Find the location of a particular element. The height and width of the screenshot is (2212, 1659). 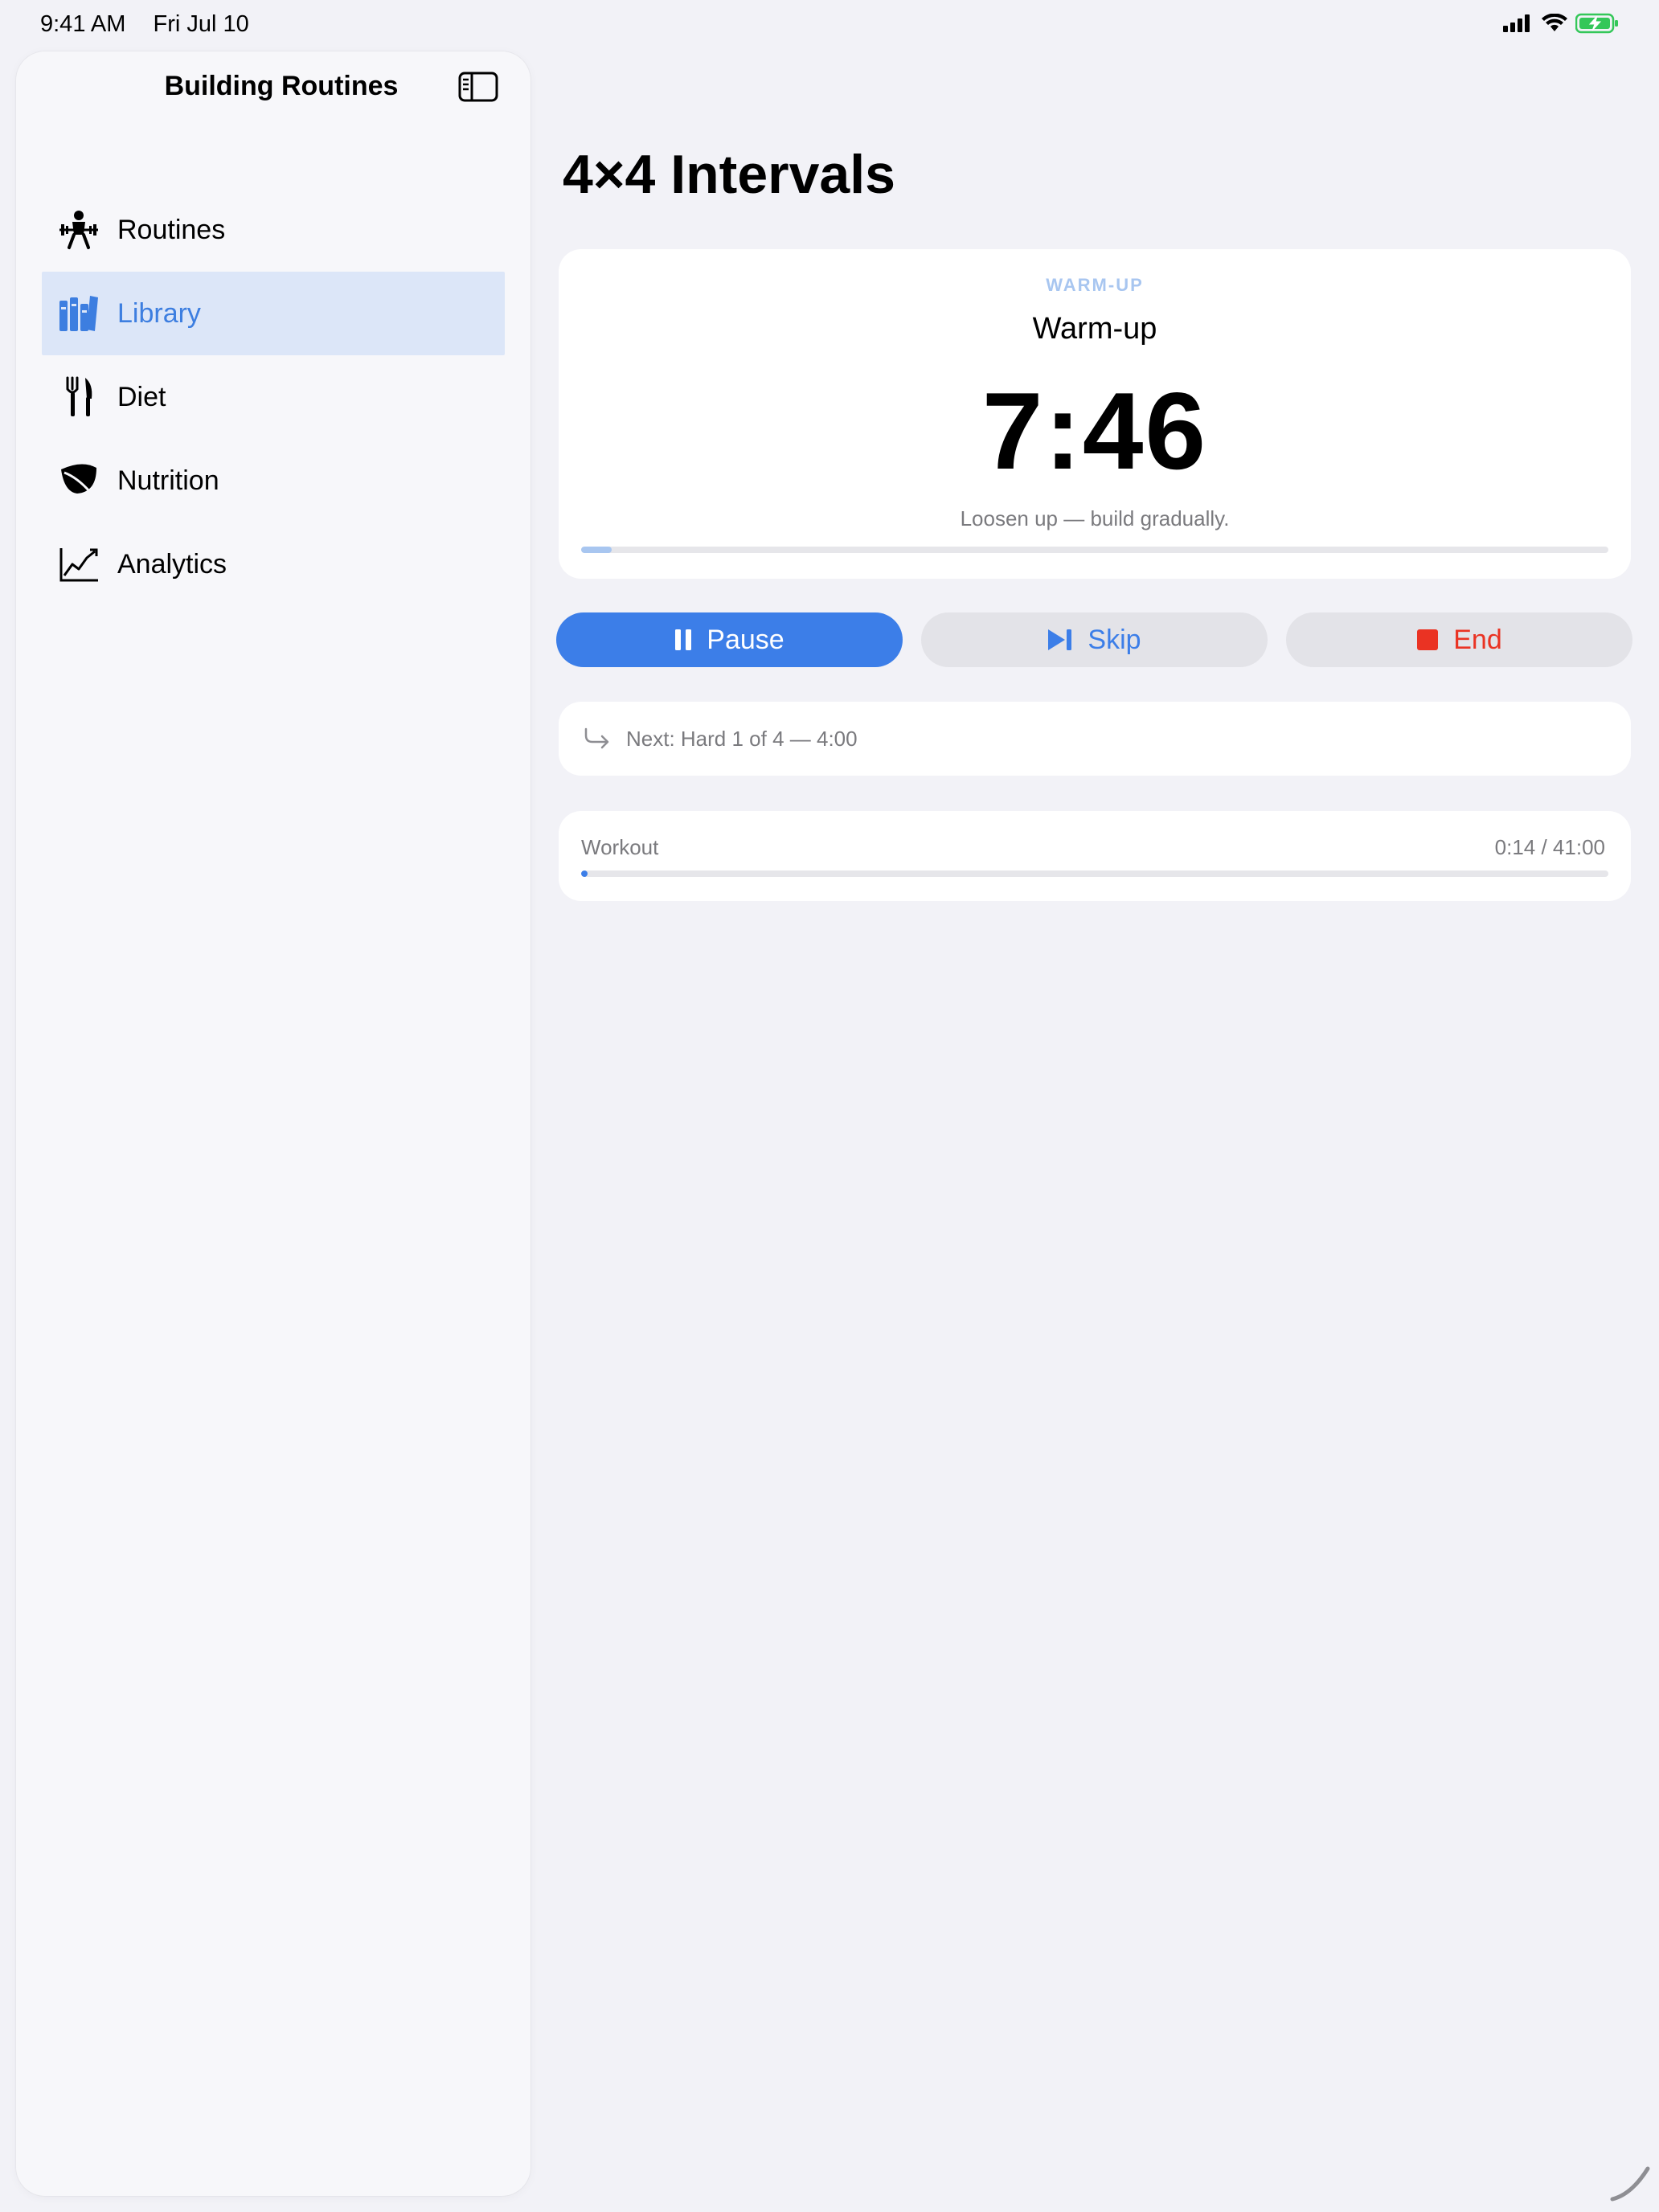

end-label: End is located at coordinates (1477, 639).